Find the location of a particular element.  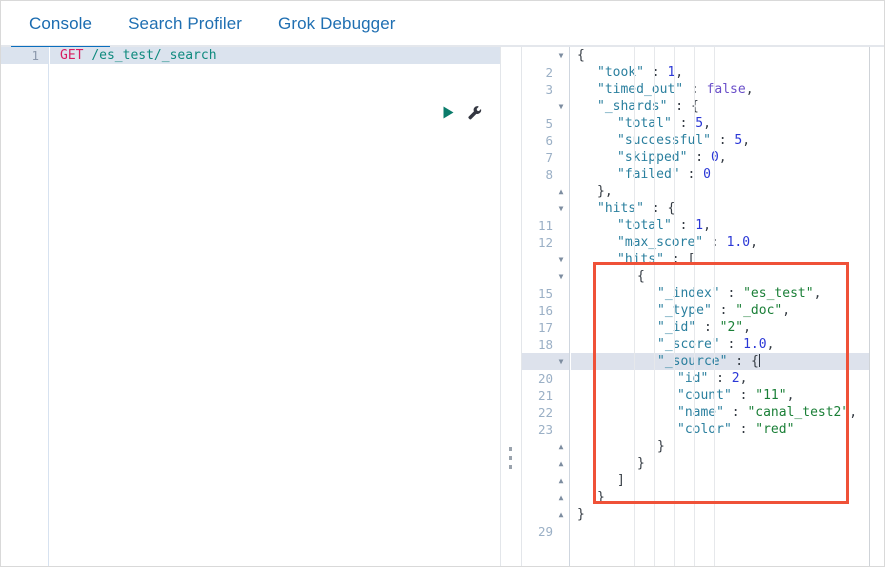

response-line-number: 6 is located at coordinates (549, 140).